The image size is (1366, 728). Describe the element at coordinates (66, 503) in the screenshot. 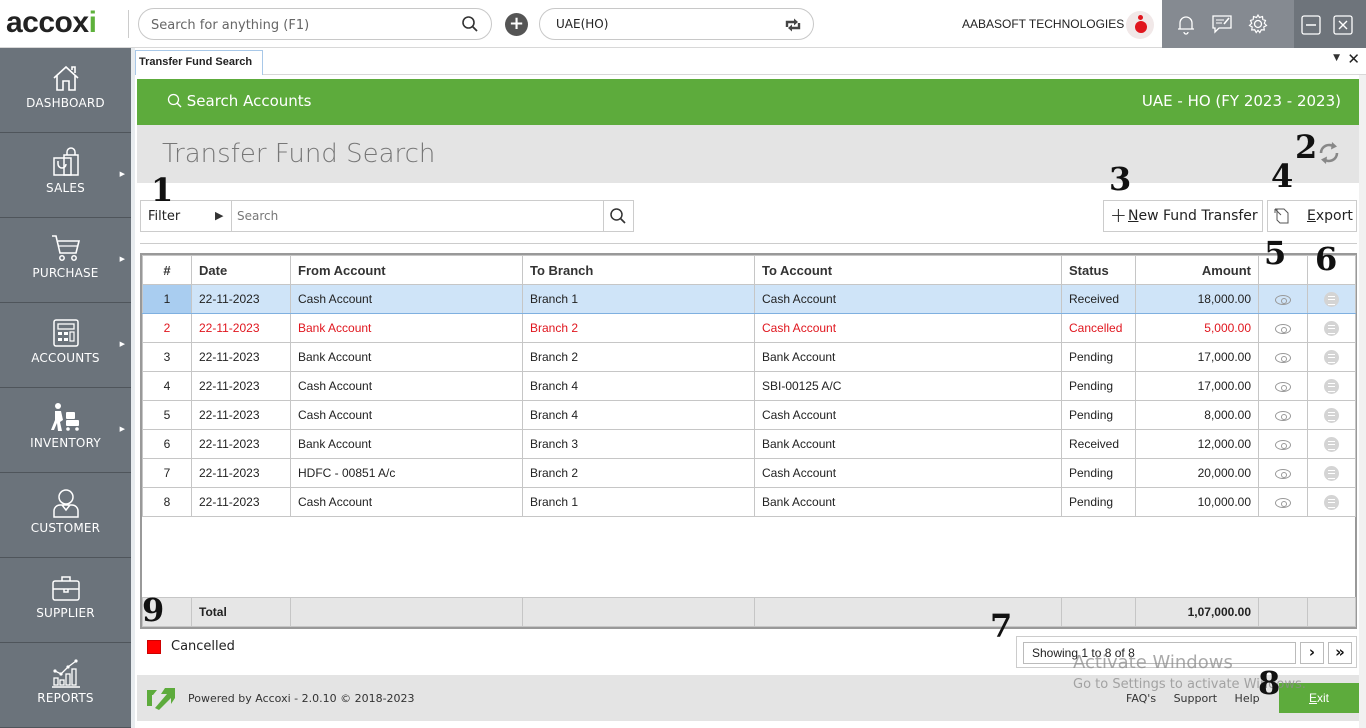

I see `person-icon` at that location.